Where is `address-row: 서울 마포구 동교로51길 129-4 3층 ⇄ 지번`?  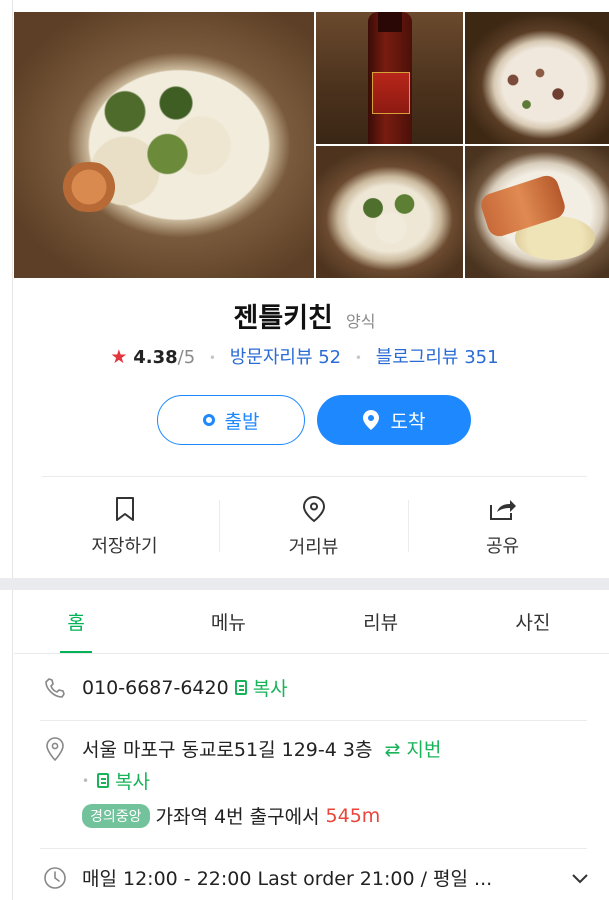 address-row: 서울 마포구 동교로51길 129-4 3층 ⇄ 지번 is located at coordinates (240, 748).